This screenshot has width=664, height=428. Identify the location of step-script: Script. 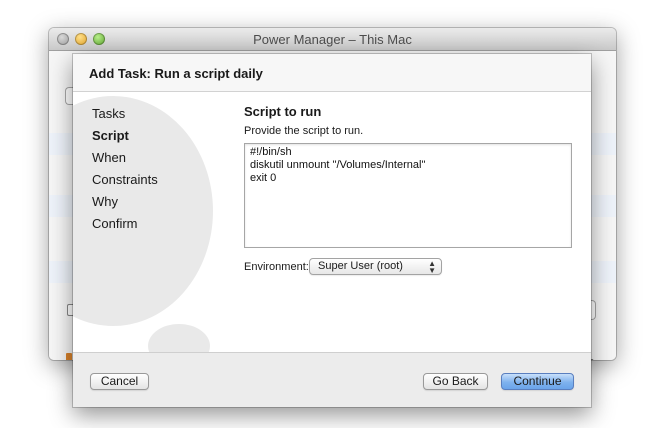
(110, 135).